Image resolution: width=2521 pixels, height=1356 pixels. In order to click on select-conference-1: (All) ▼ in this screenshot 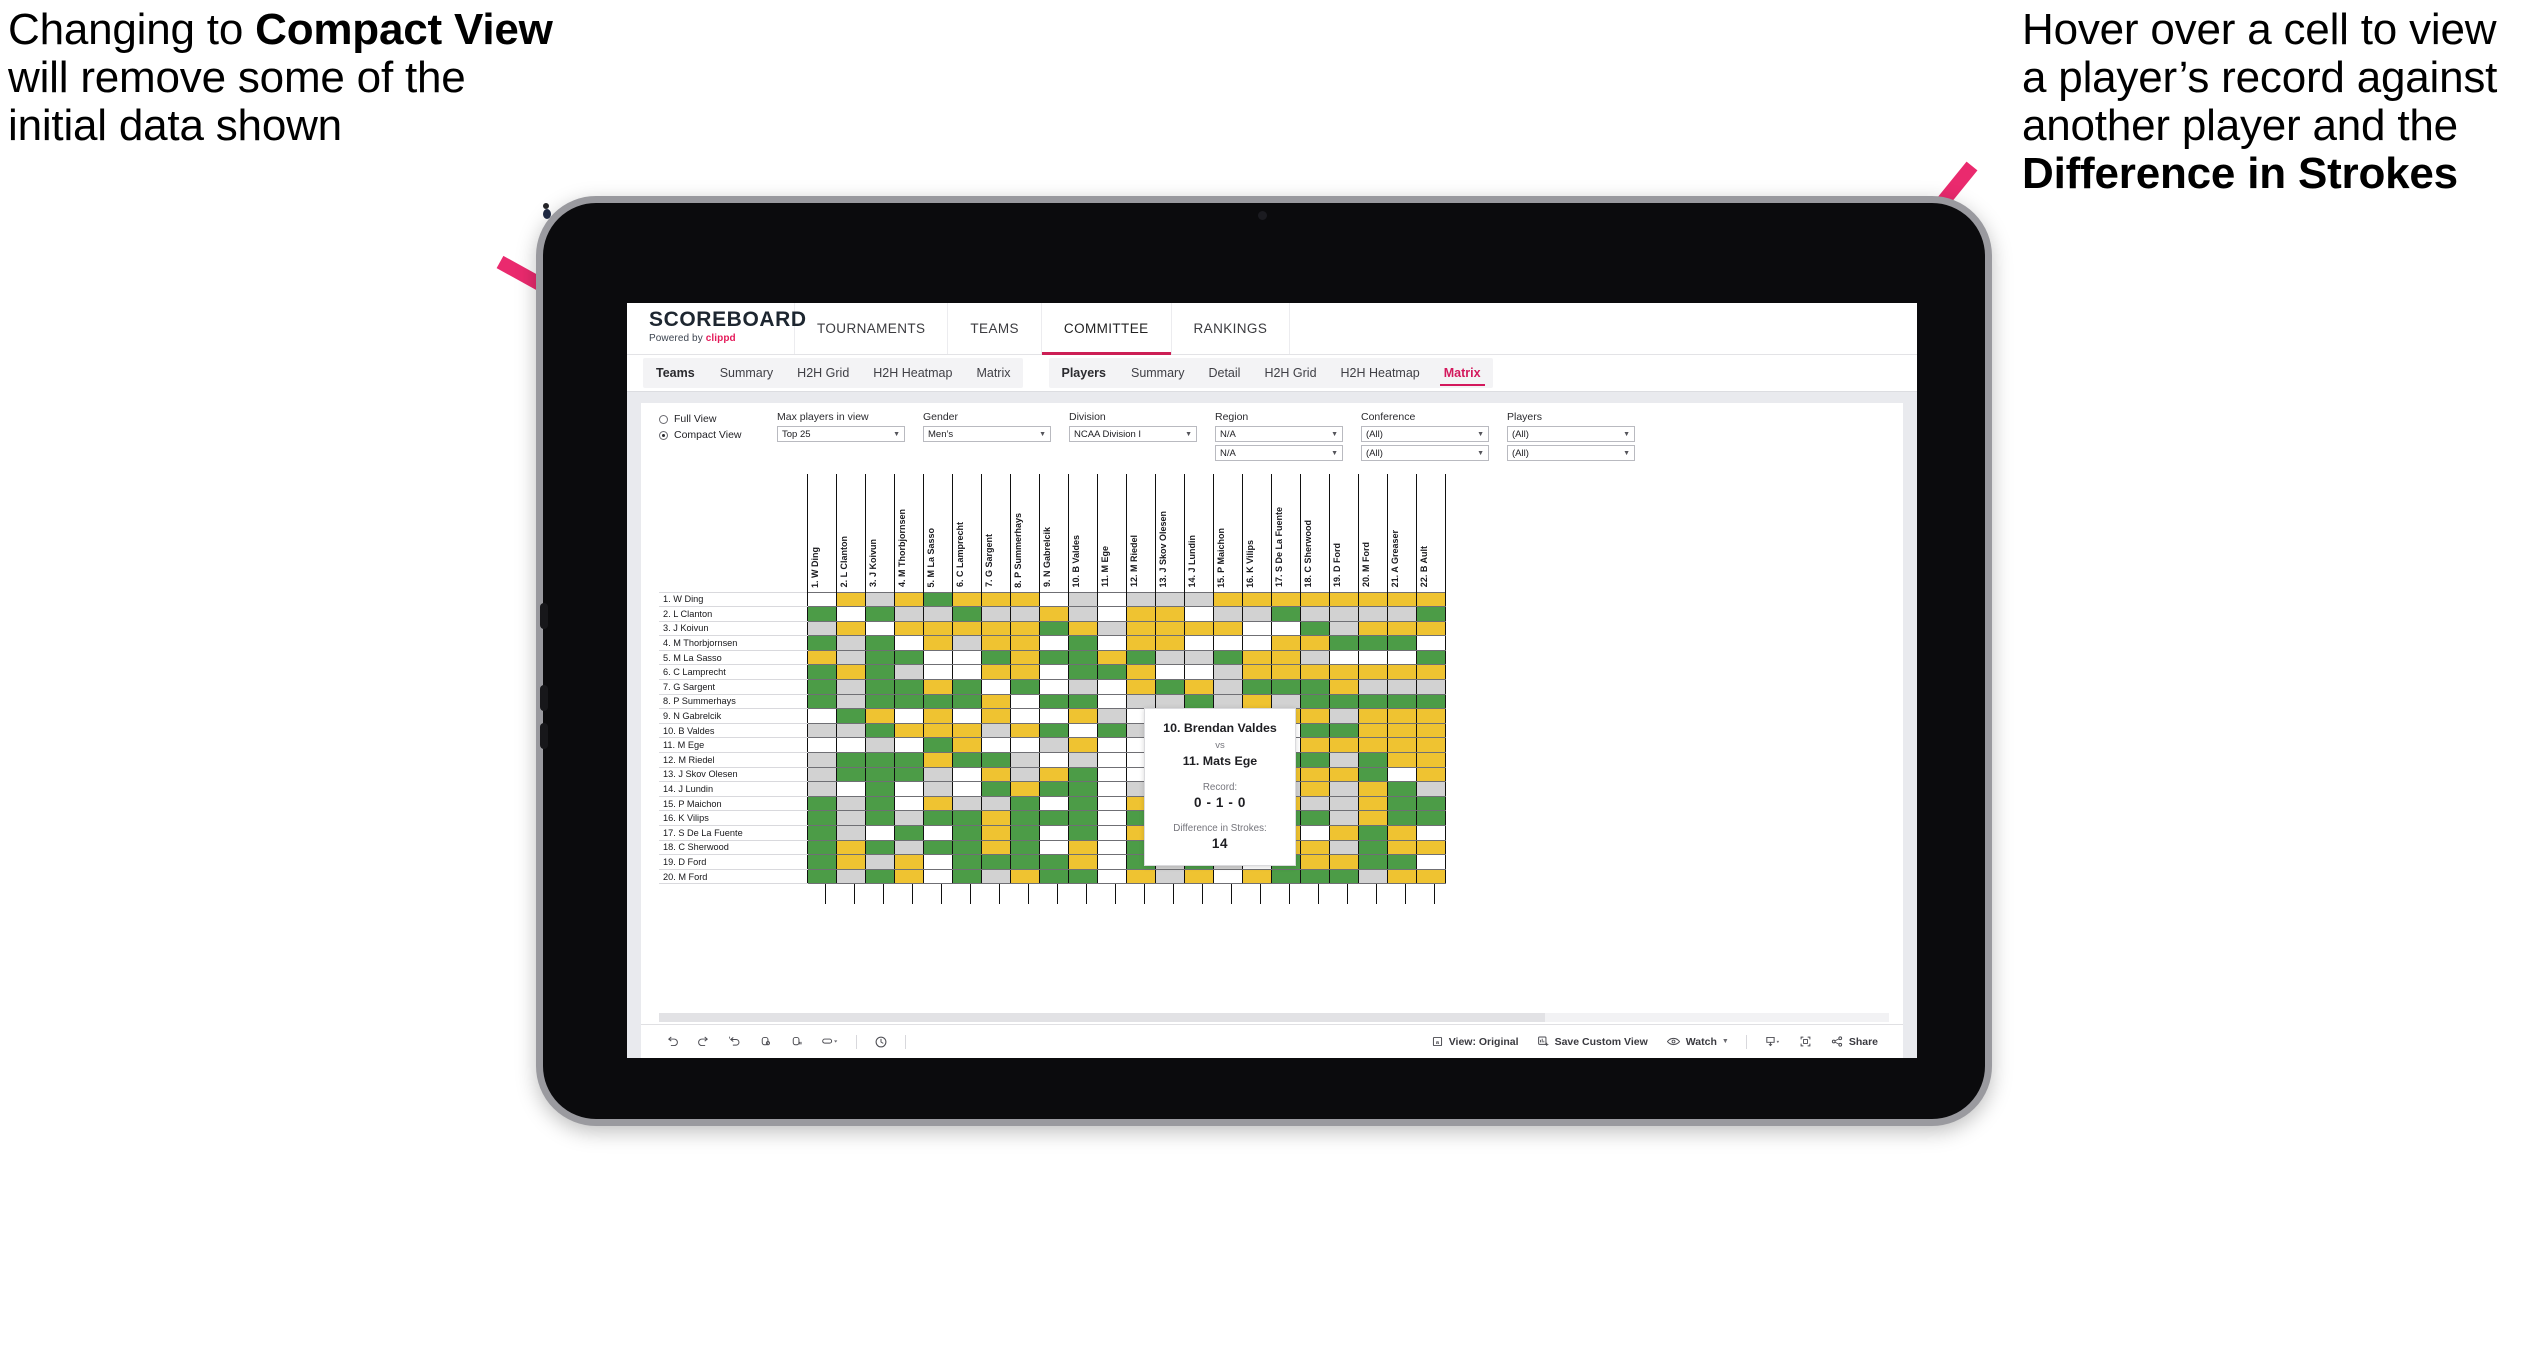, I will do `click(1425, 453)`.